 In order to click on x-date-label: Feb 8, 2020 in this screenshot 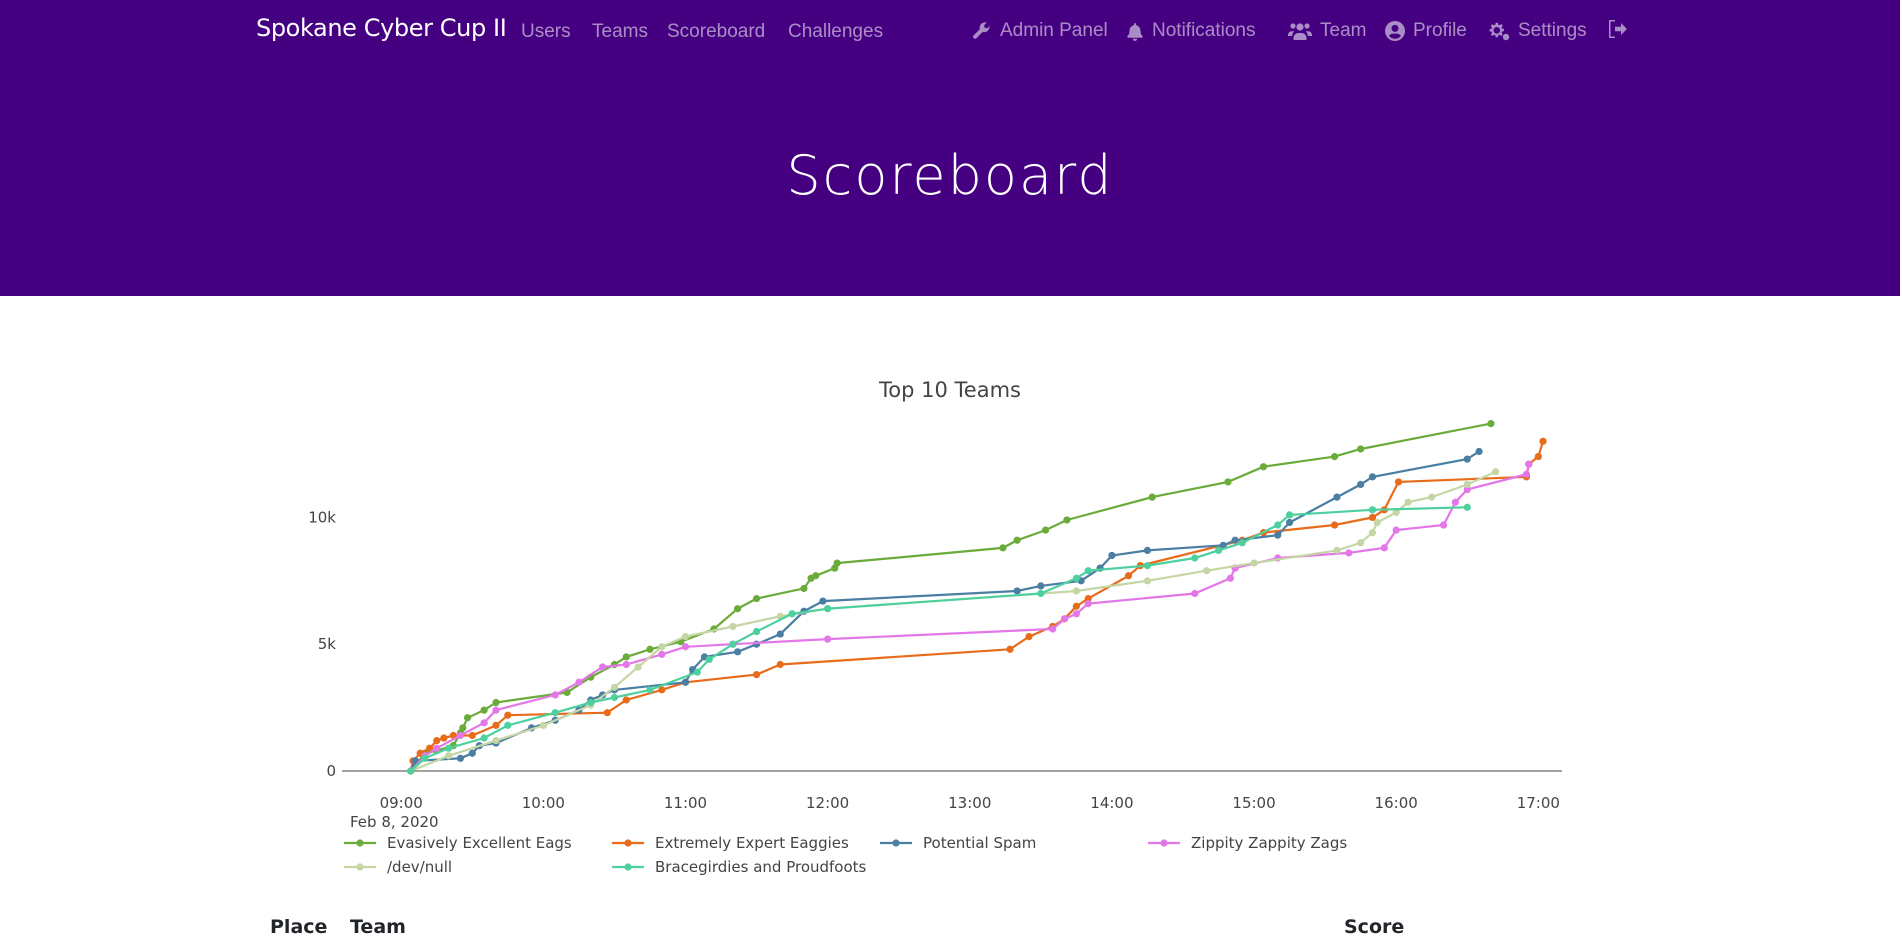, I will do `click(394, 822)`.